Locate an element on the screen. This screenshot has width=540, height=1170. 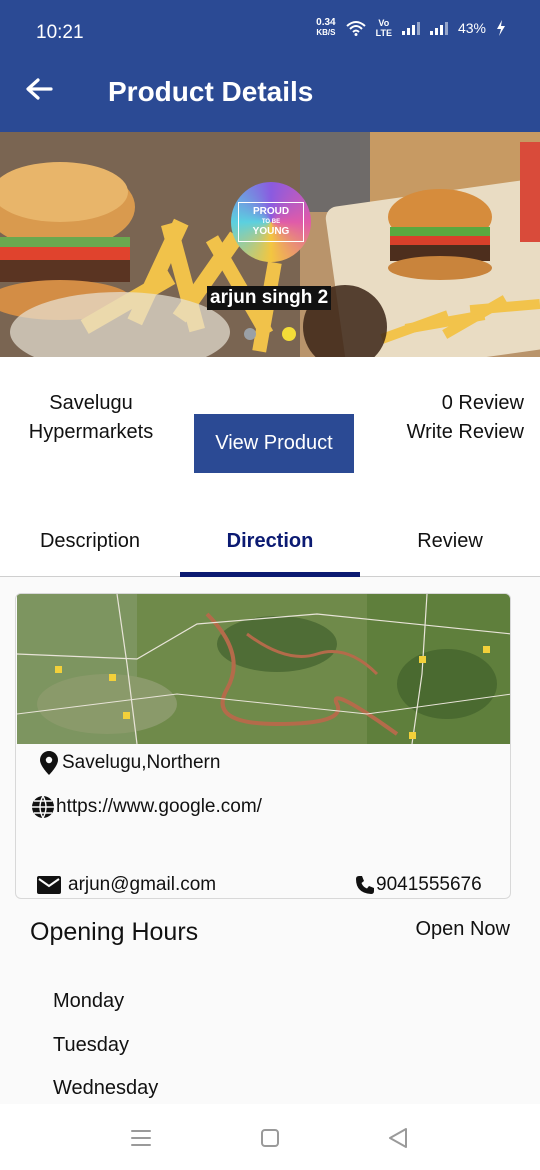
globe-icon is located at coordinates (43, 807).